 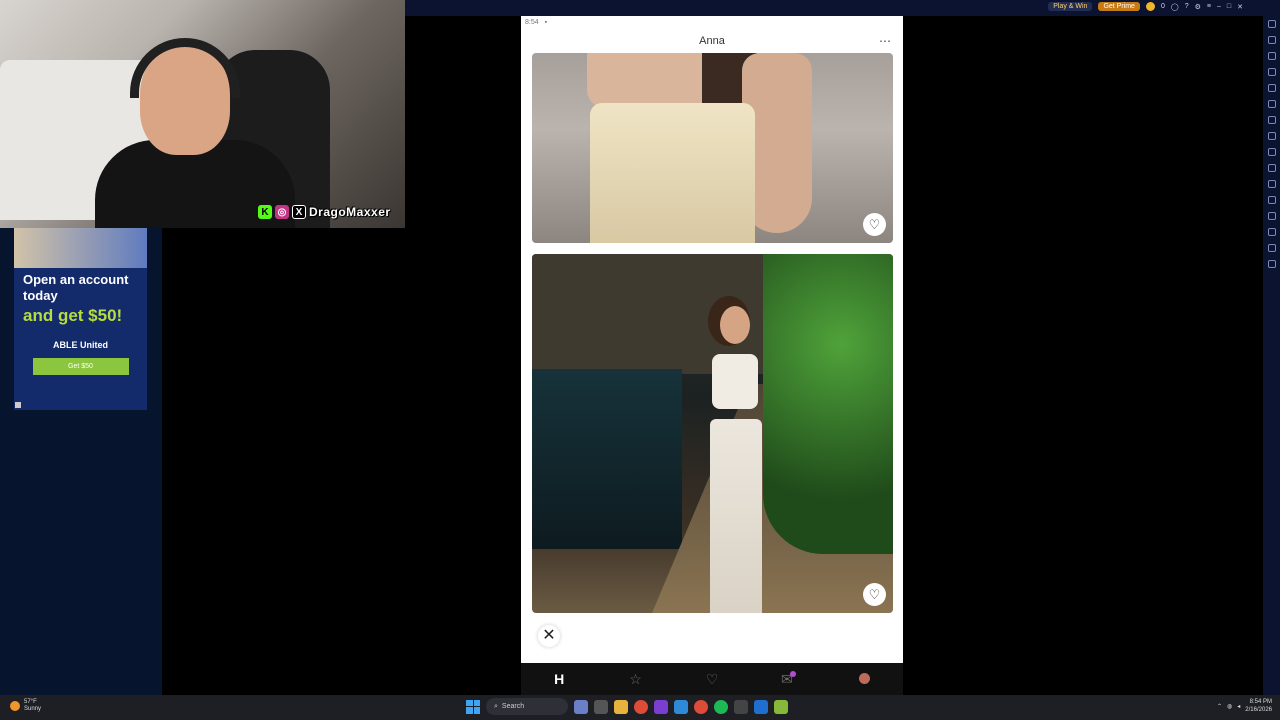 What do you see at coordinates (80, 248) in the screenshot?
I see `ad-image` at bounding box center [80, 248].